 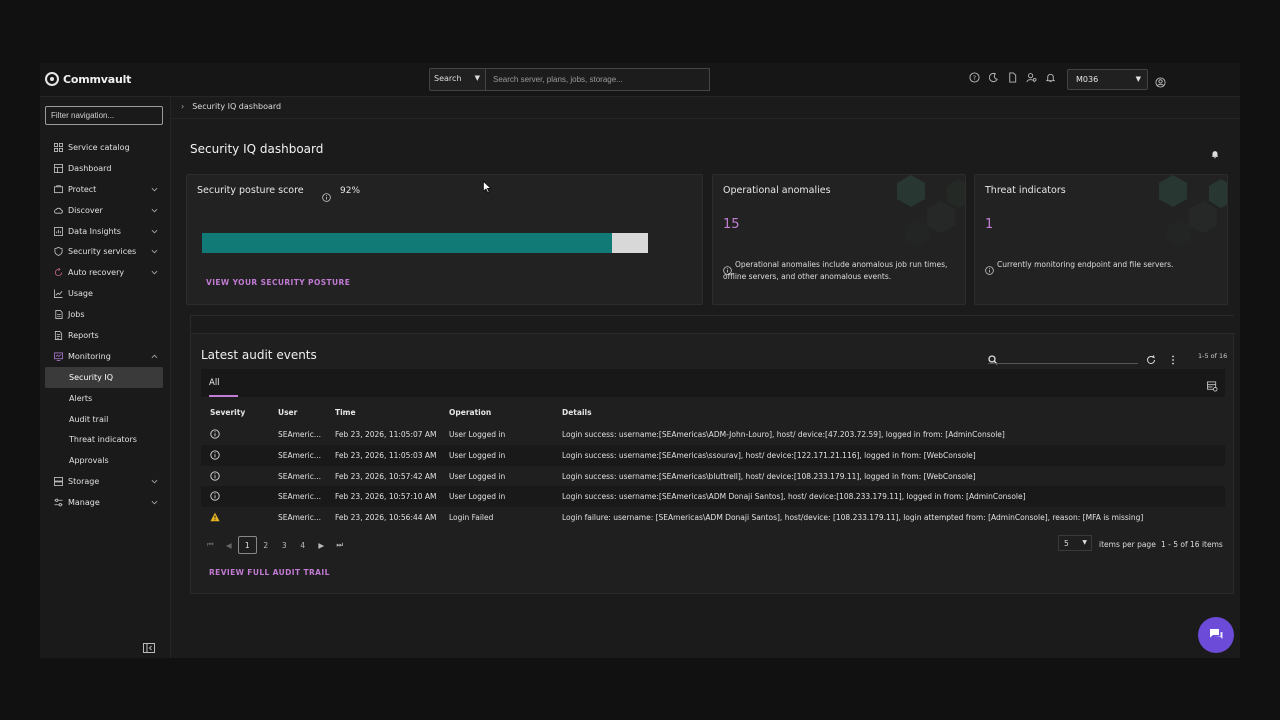 What do you see at coordinates (149, 646) in the screenshot?
I see `collapse-sidebar-icon` at bounding box center [149, 646].